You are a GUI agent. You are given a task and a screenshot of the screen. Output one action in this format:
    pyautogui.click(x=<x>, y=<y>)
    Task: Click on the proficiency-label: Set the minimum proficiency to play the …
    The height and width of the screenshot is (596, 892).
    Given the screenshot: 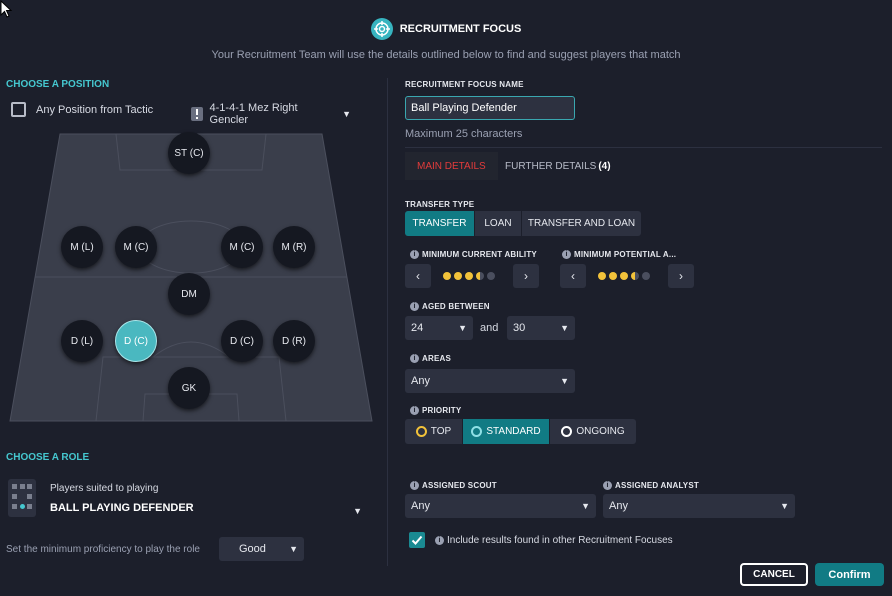 What is the action you would take?
    pyautogui.click(x=103, y=549)
    